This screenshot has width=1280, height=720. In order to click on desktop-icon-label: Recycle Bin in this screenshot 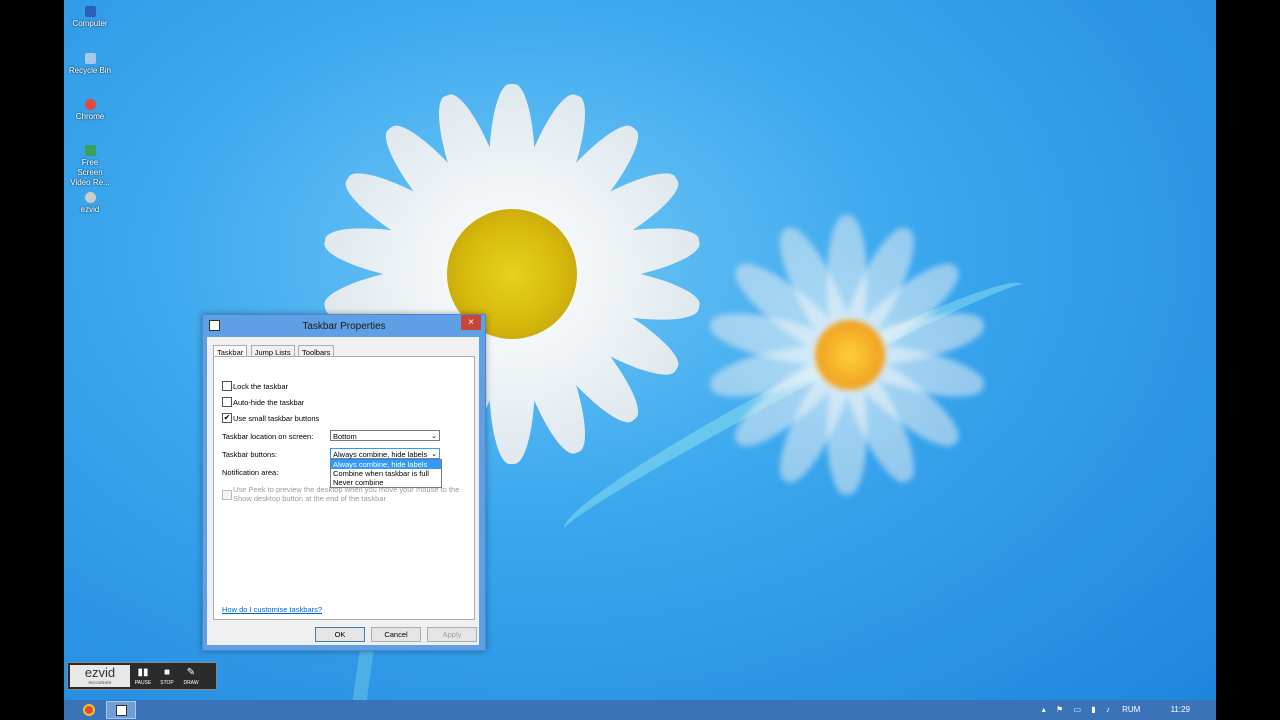, I will do `click(90, 70)`.